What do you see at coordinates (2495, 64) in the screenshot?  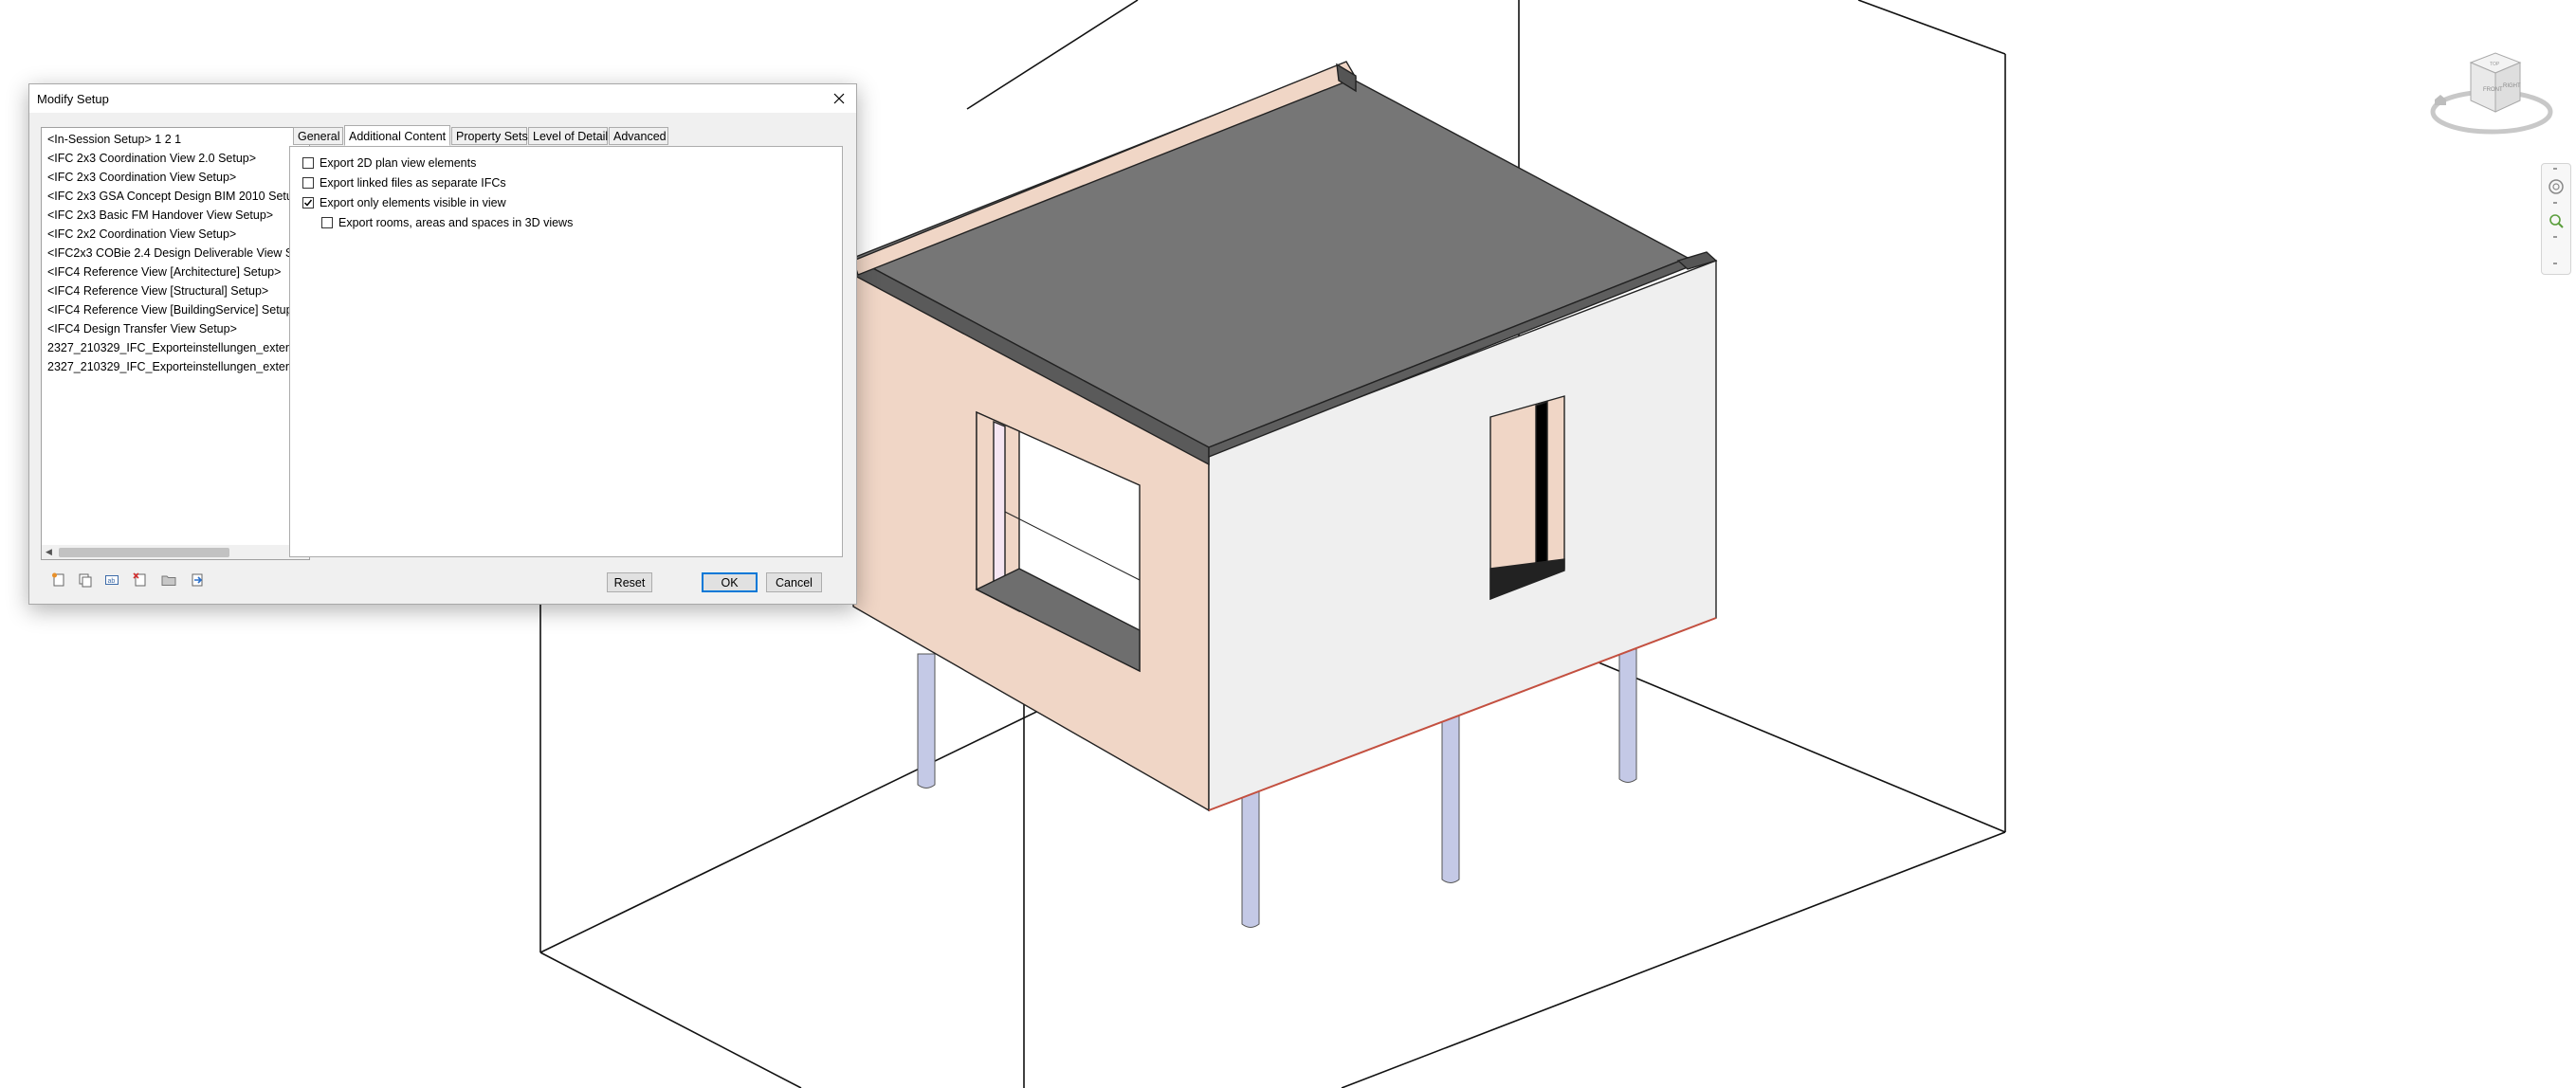 I see `viewcube-top-label: TOP` at bounding box center [2495, 64].